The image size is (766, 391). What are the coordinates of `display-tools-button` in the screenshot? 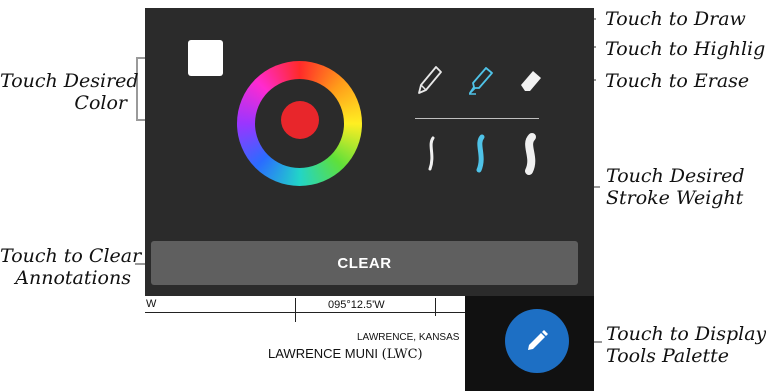 It's located at (537, 341).